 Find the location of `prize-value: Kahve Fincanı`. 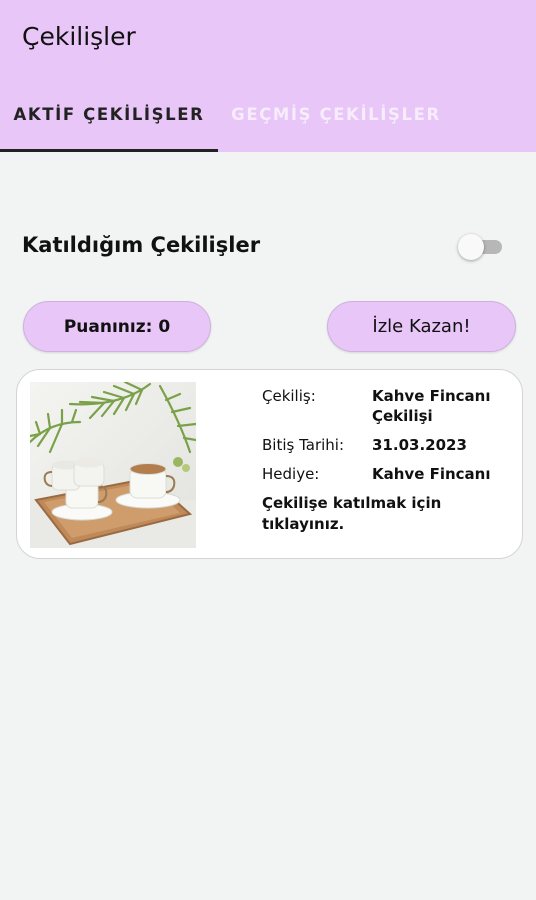

prize-value: Kahve Fincanı is located at coordinates (431, 474).